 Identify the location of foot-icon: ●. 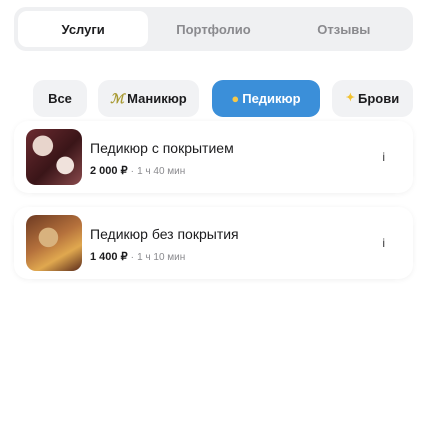
(235, 98).